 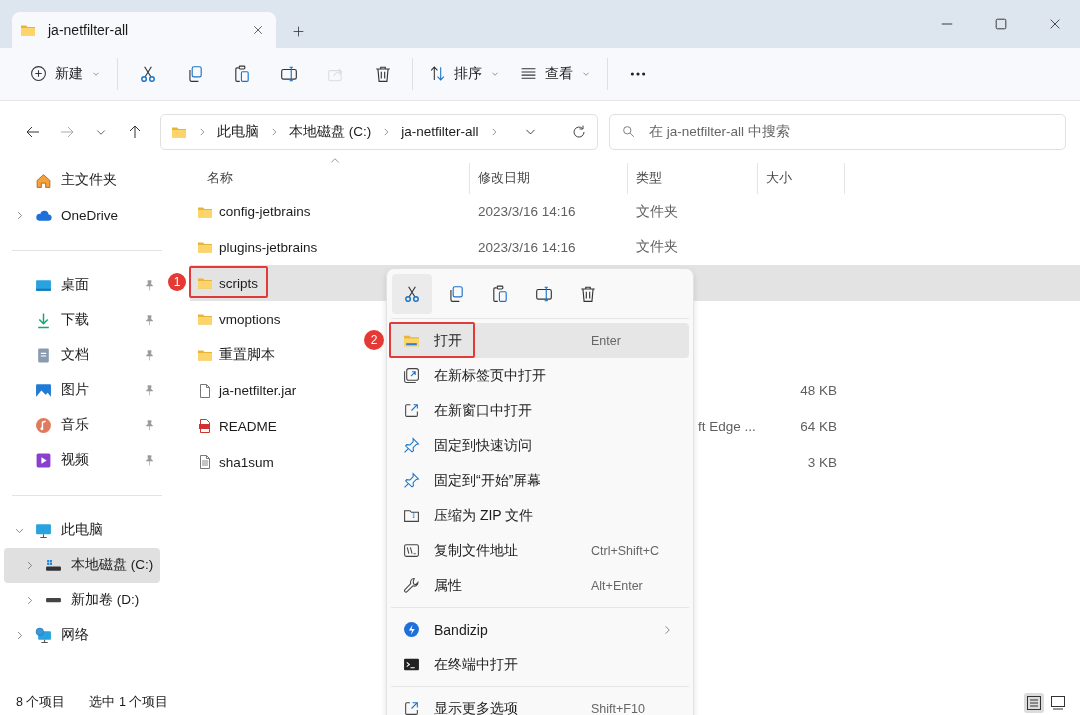 What do you see at coordinates (205, 390) in the screenshot?
I see `file-icon` at bounding box center [205, 390].